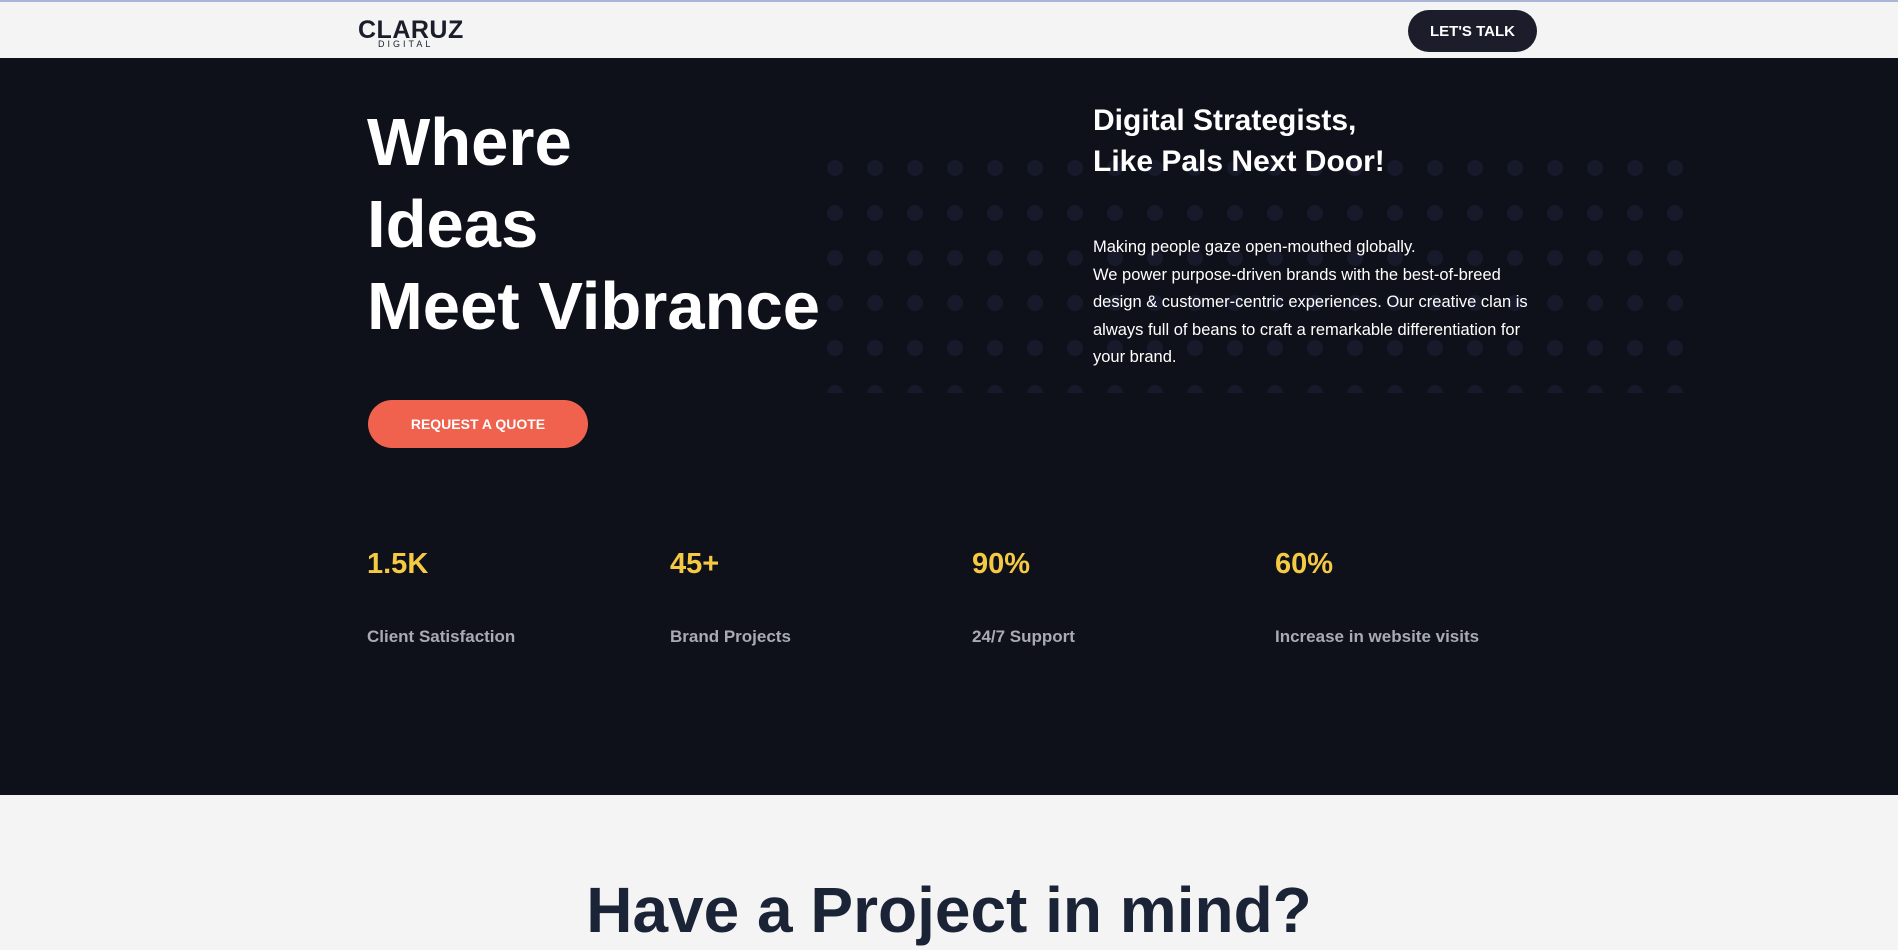  Describe the element at coordinates (949, 30) in the screenshot. I see `site-header: CLARUZ DIGITAL LET'S TALK` at that location.